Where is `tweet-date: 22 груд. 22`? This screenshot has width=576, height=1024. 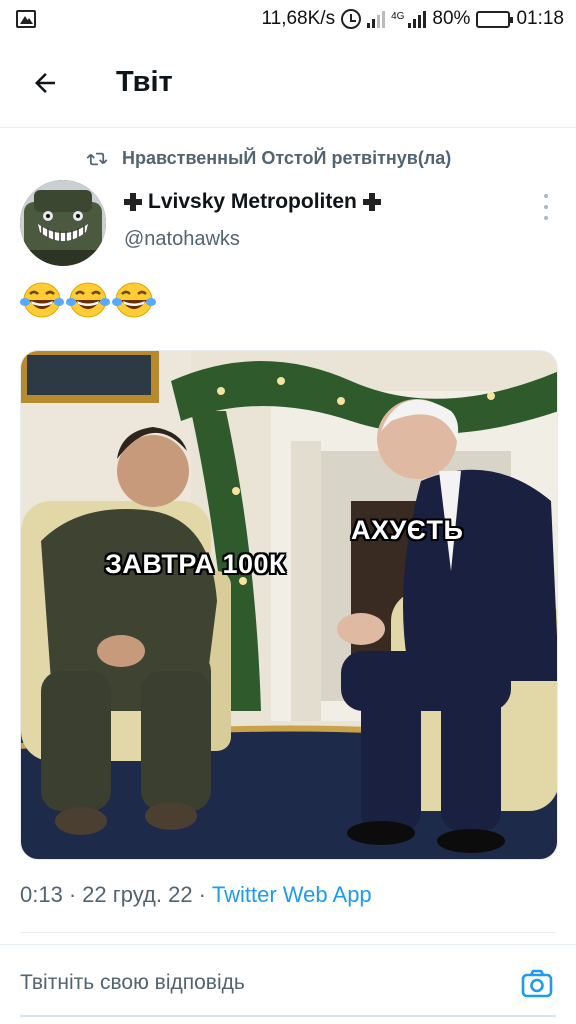
tweet-date: 22 груд. 22 is located at coordinates (137, 894).